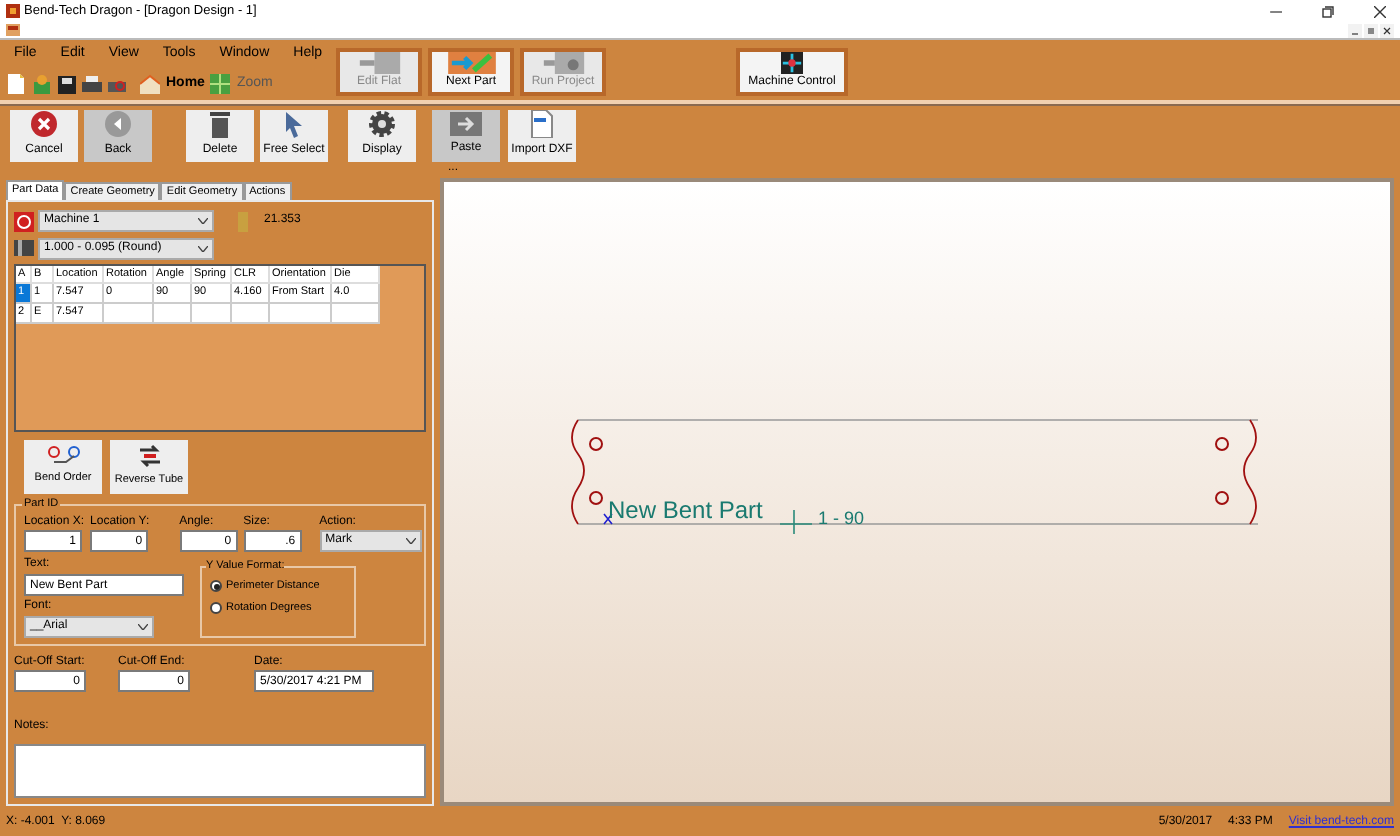 This screenshot has height=836, width=1400. Describe the element at coordinates (118, 124) in the screenshot. I see `back-icon` at that location.